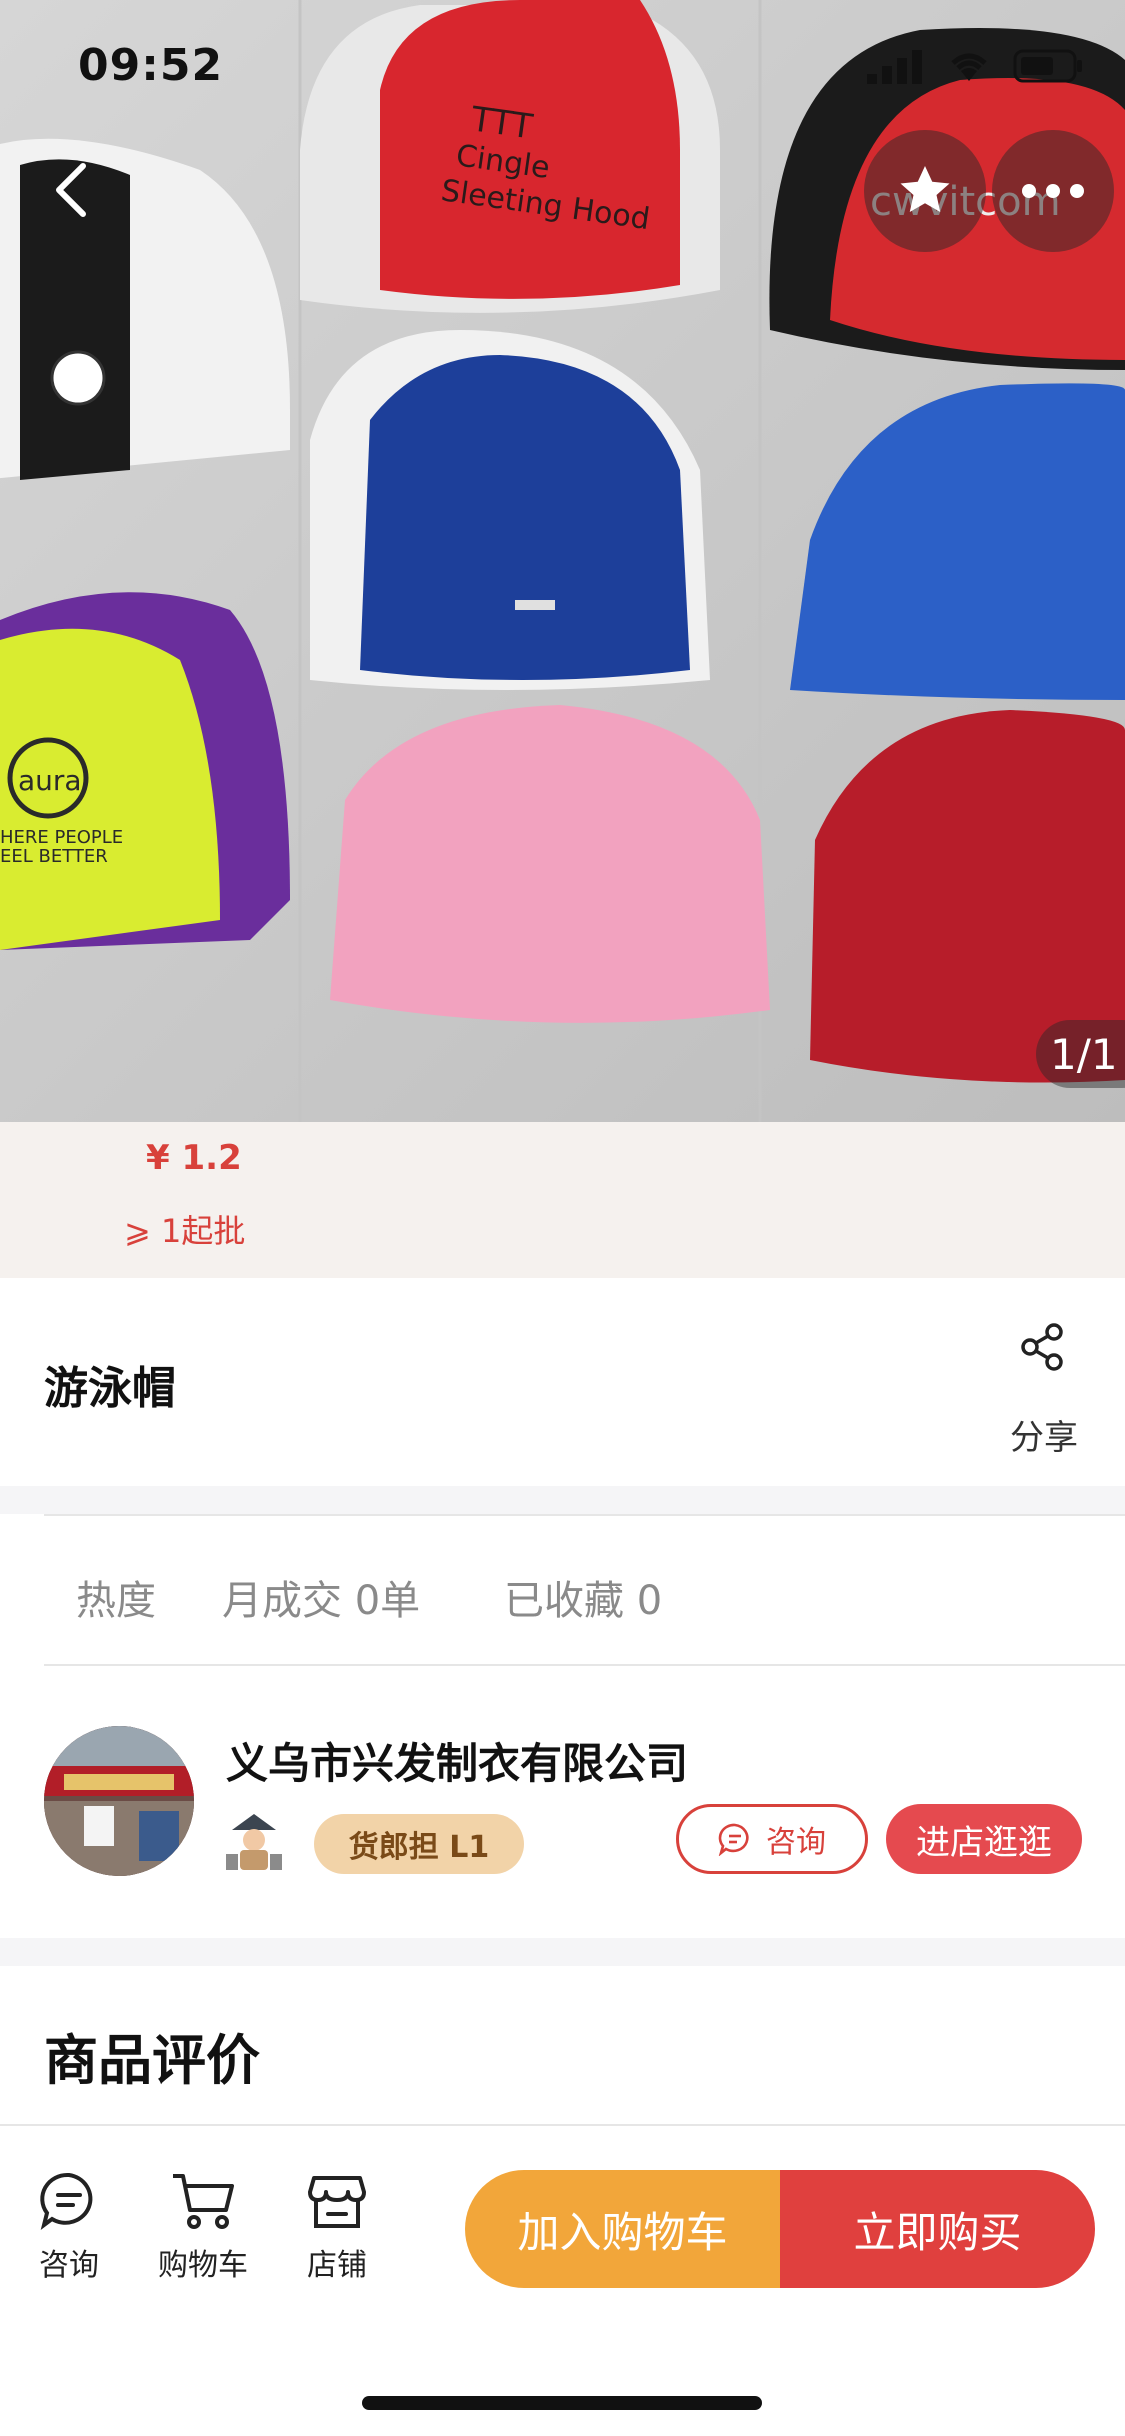 This screenshot has width=1125, height=2436. I want to click on star-icon, so click(925, 189).